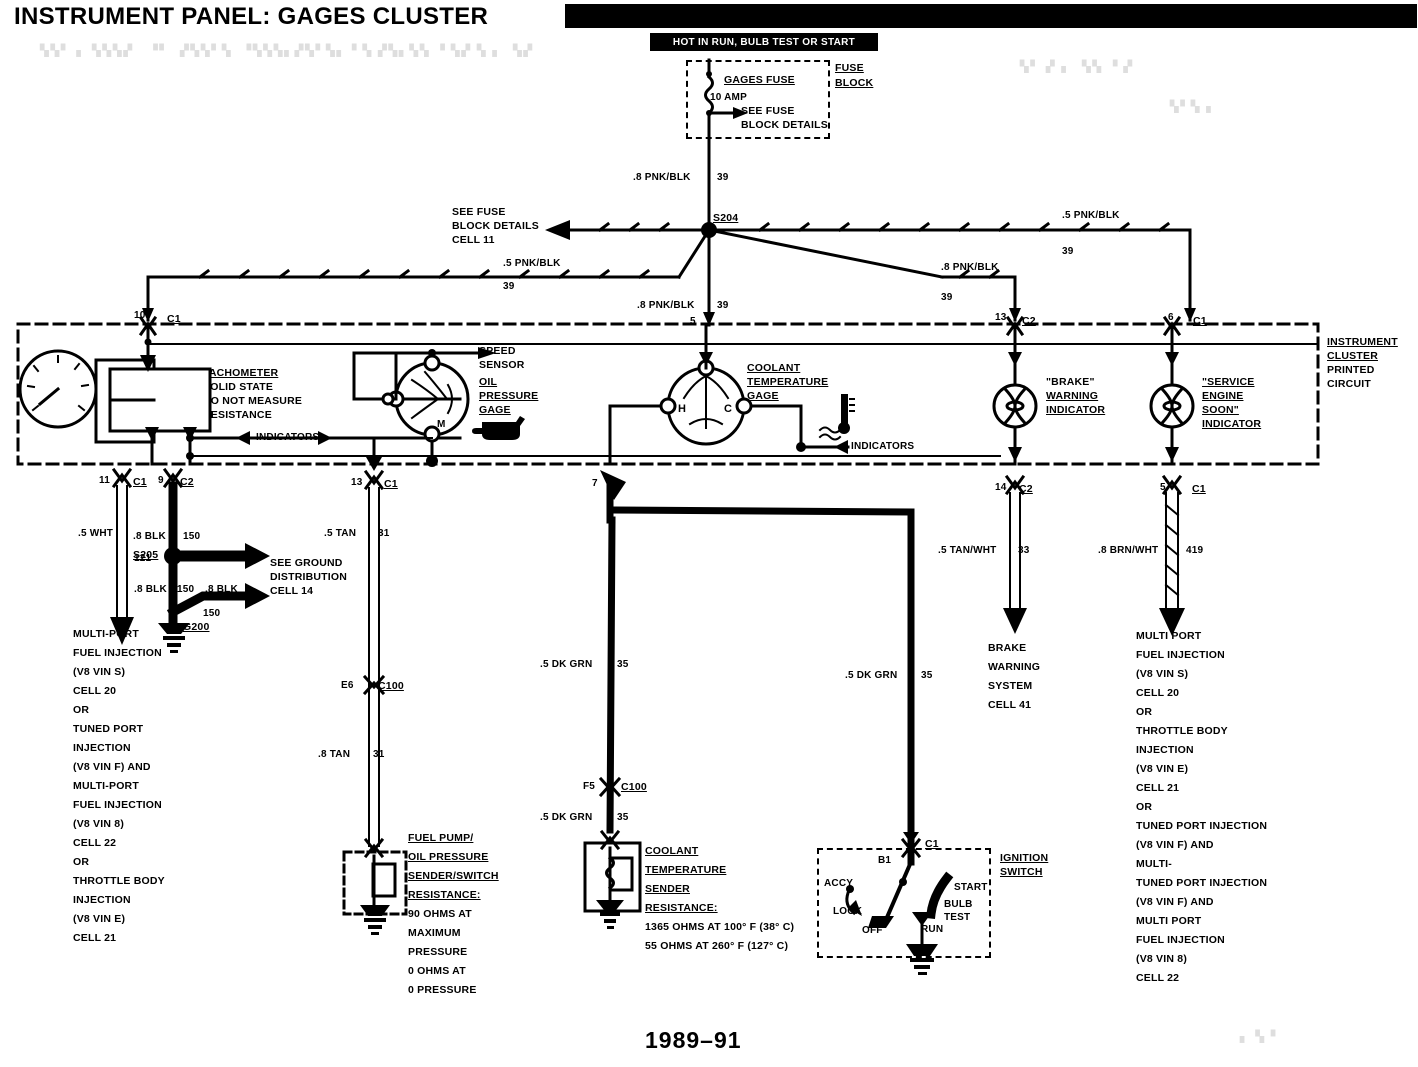 The width and height of the screenshot is (1418, 1067). What do you see at coordinates (728, 409) in the screenshot?
I see `svg-text: C` at bounding box center [728, 409].